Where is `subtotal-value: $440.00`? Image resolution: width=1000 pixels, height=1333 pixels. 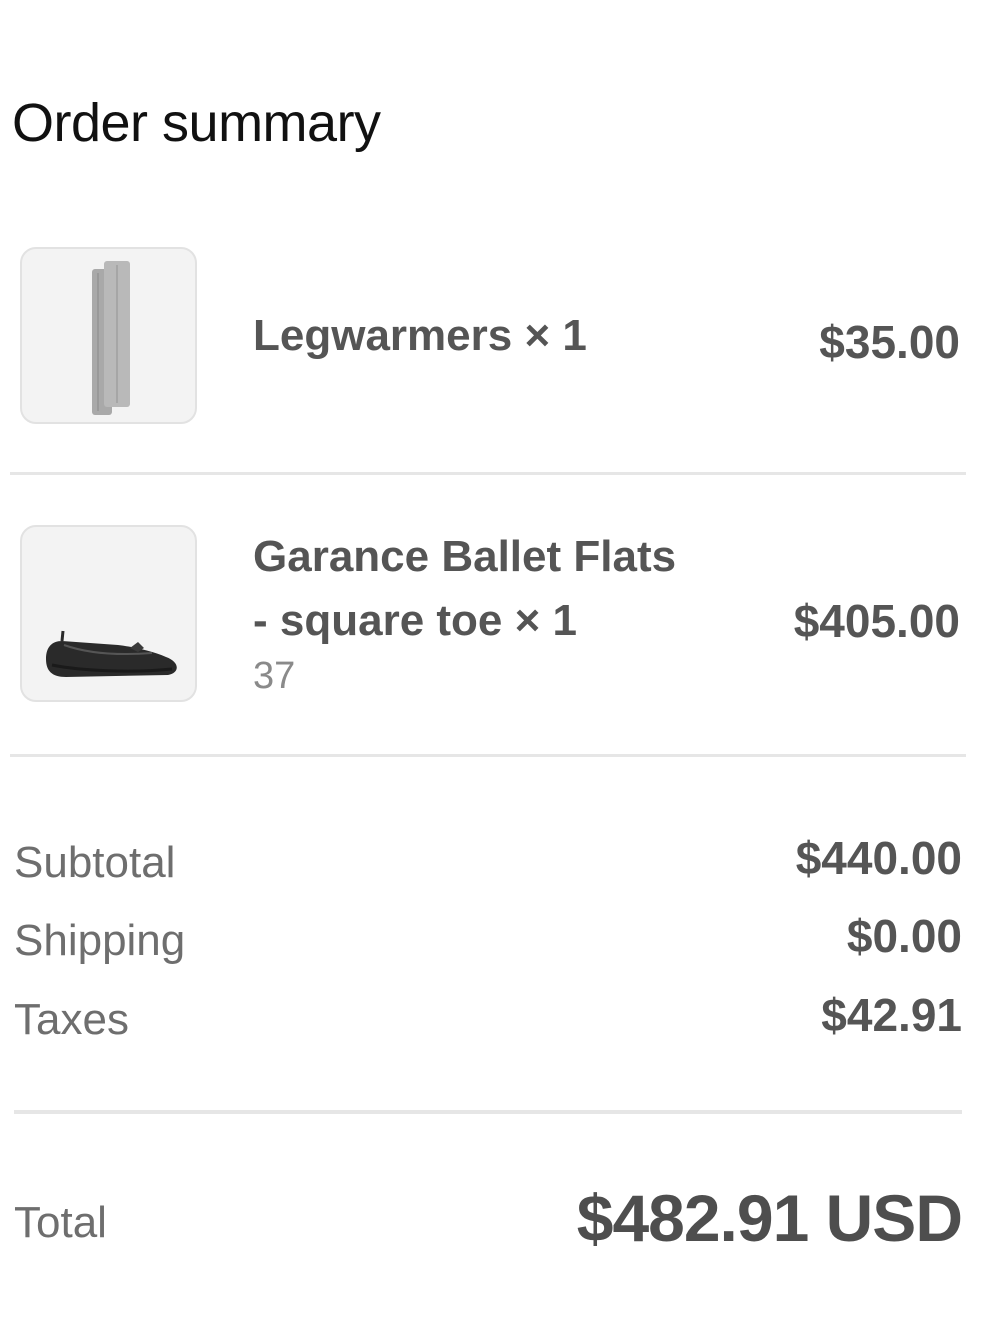
subtotal-value: $440.00 is located at coordinates (878, 858).